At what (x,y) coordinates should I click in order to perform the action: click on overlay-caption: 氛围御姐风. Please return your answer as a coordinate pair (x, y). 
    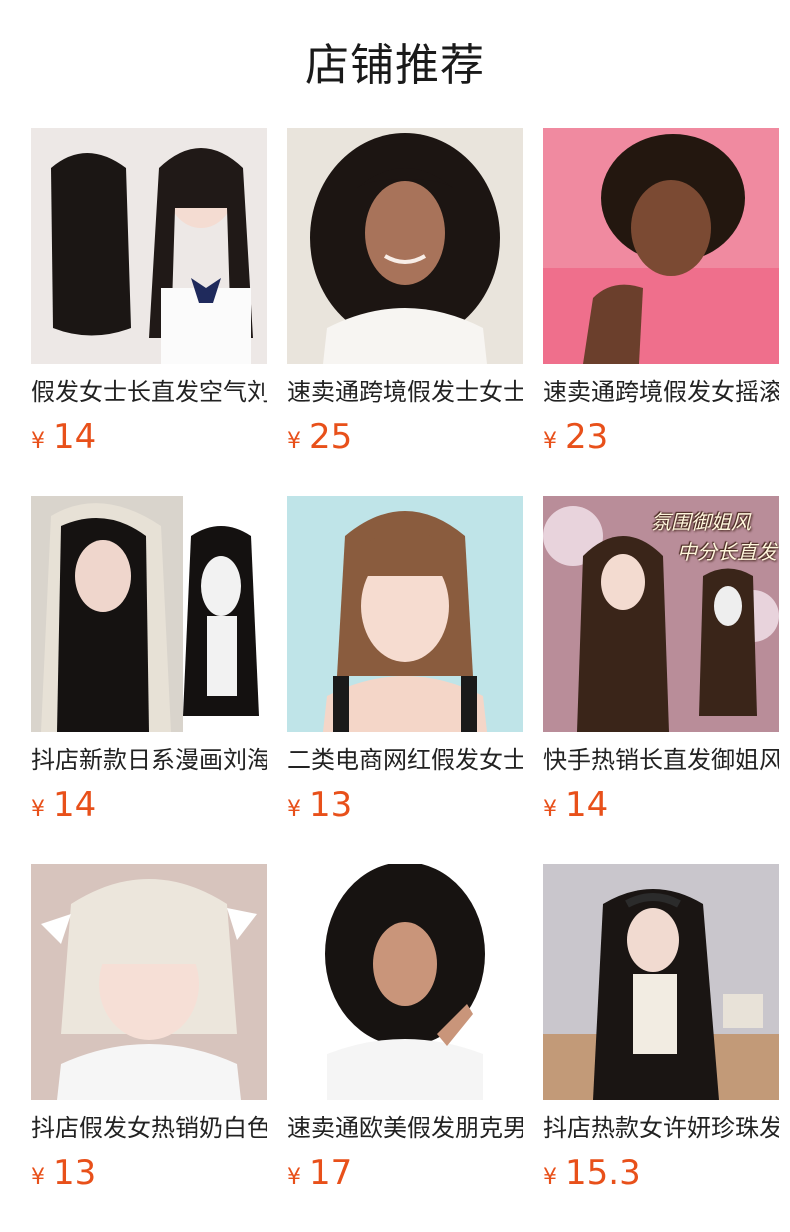
    Looking at the image, I should click on (701, 522).